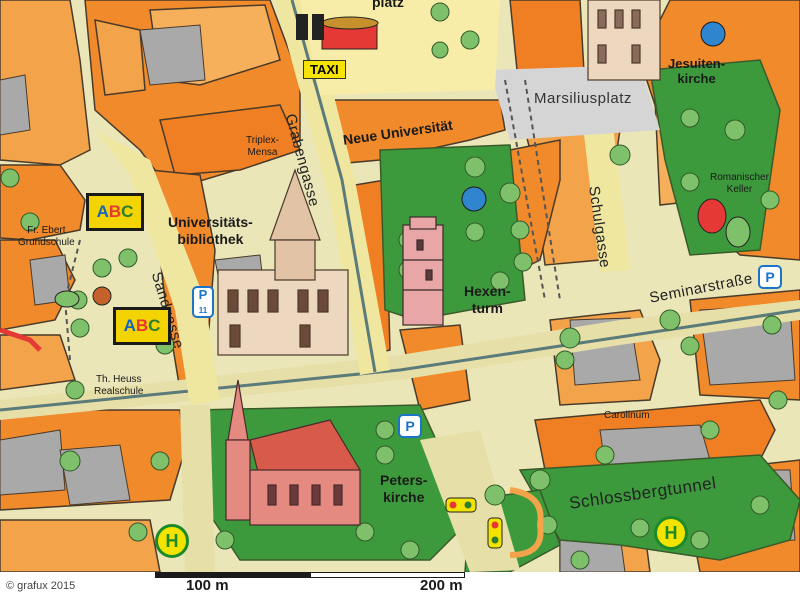 This screenshot has width=800, height=600. I want to click on place-label-carolinum: Carolinum, so click(627, 415).